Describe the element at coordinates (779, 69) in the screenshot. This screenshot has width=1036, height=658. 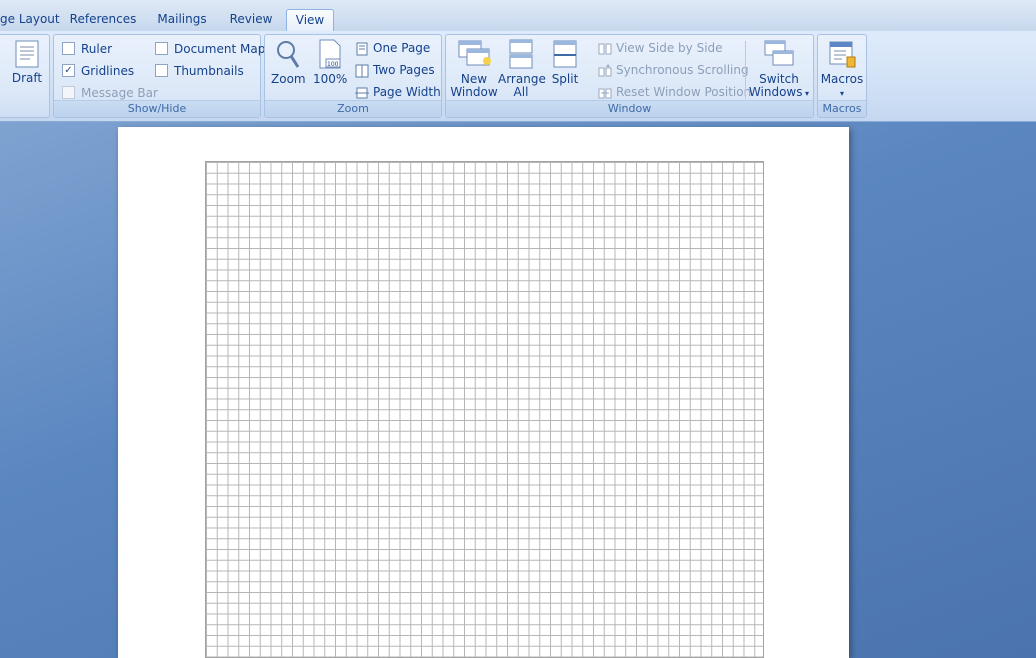
I see `switch-windows-button: Switch Windows ▾` at that location.